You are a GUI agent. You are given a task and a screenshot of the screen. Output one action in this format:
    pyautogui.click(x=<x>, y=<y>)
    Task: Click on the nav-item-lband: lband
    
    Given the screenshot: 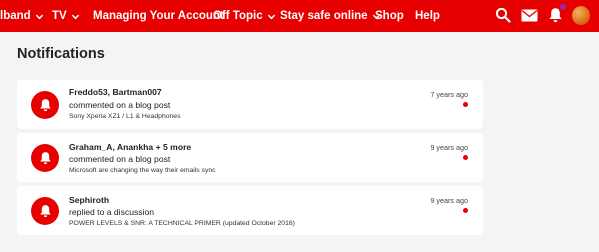 What is the action you would take?
    pyautogui.click(x=22, y=16)
    